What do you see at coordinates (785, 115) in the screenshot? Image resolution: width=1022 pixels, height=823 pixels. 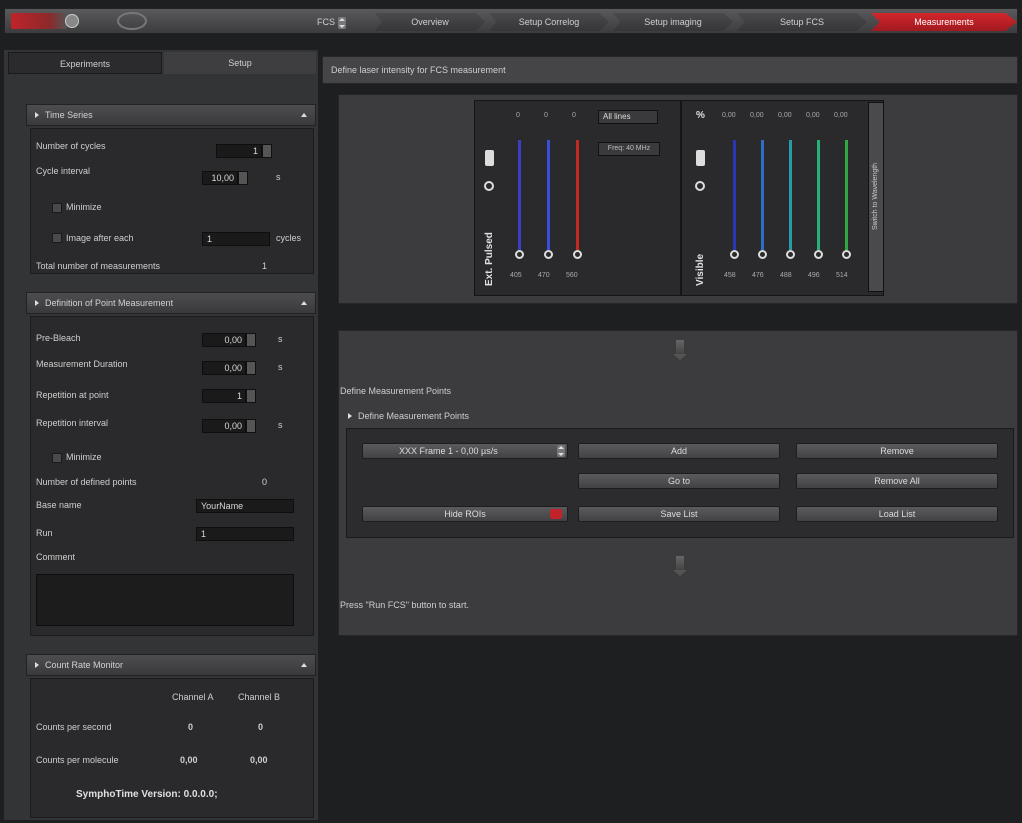 I see `visible-top-2: 0,00` at bounding box center [785, 115].